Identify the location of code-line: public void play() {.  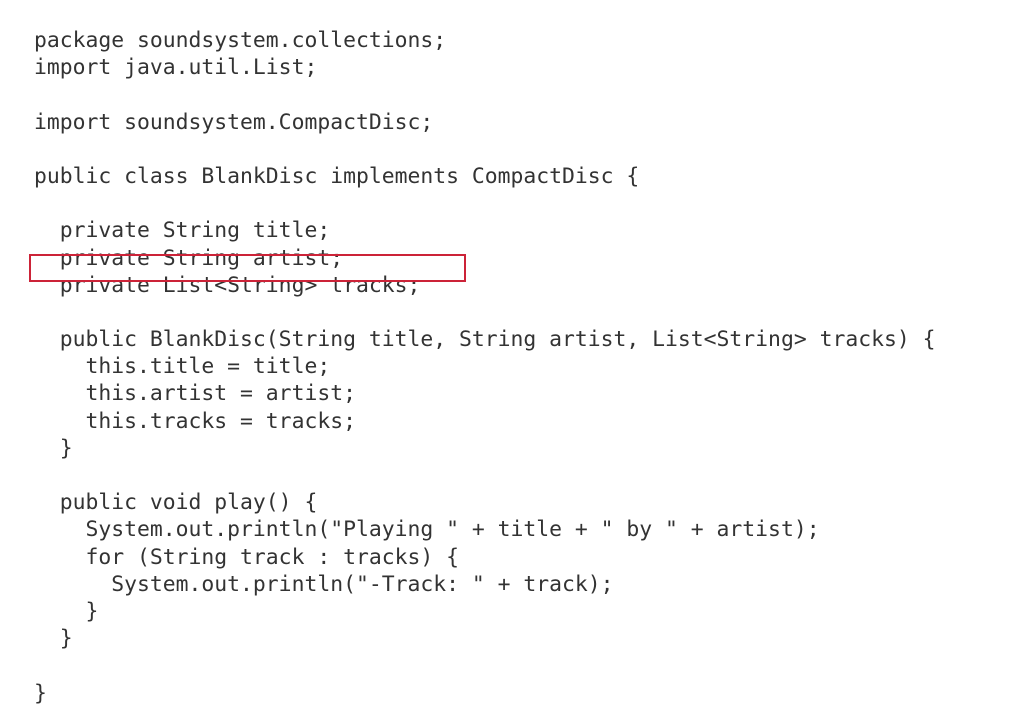
(176, 503).